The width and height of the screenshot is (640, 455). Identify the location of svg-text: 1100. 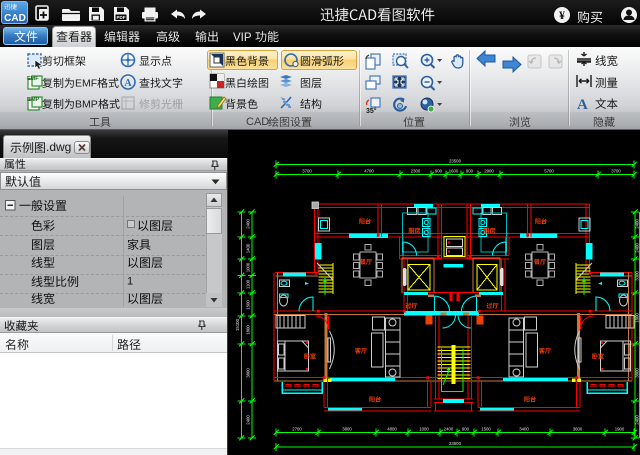
(248, 284).